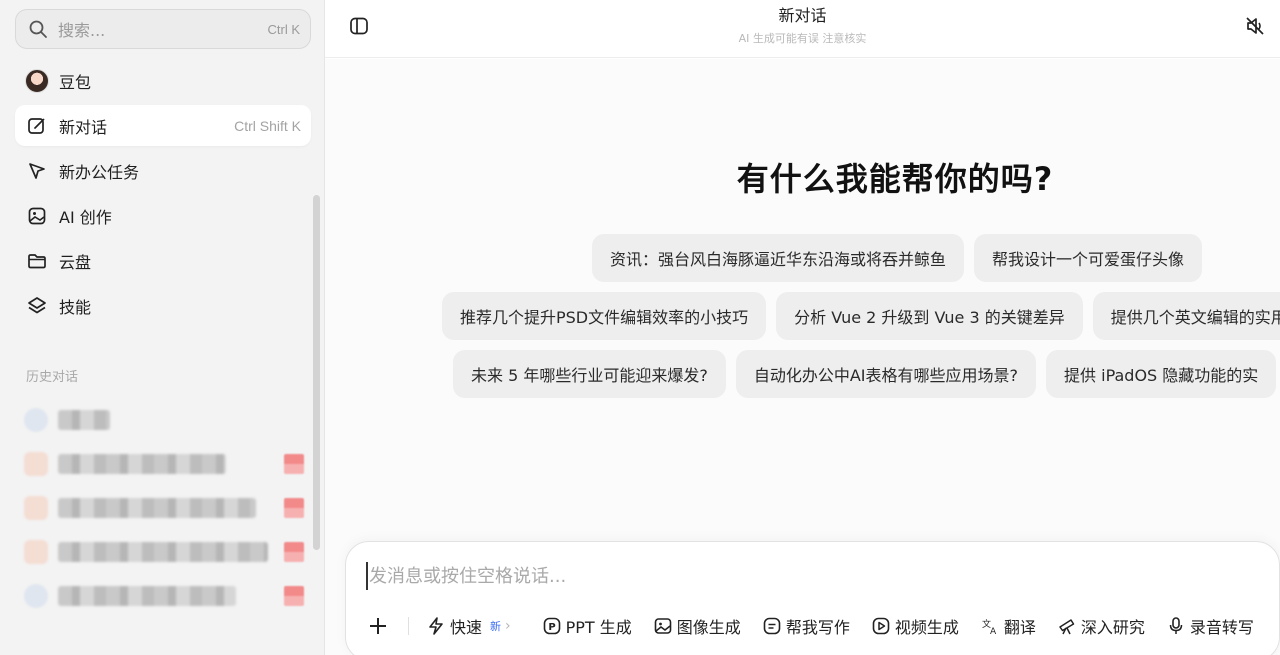 Image resolution: width=1280 pixels, height=655 pixels. What do you see at coordinates (163, 125) in the screenshot?
I see `sidebar-item-new-chat: 新对话 Ctrl Shift K` at bounding box center [163, 125].